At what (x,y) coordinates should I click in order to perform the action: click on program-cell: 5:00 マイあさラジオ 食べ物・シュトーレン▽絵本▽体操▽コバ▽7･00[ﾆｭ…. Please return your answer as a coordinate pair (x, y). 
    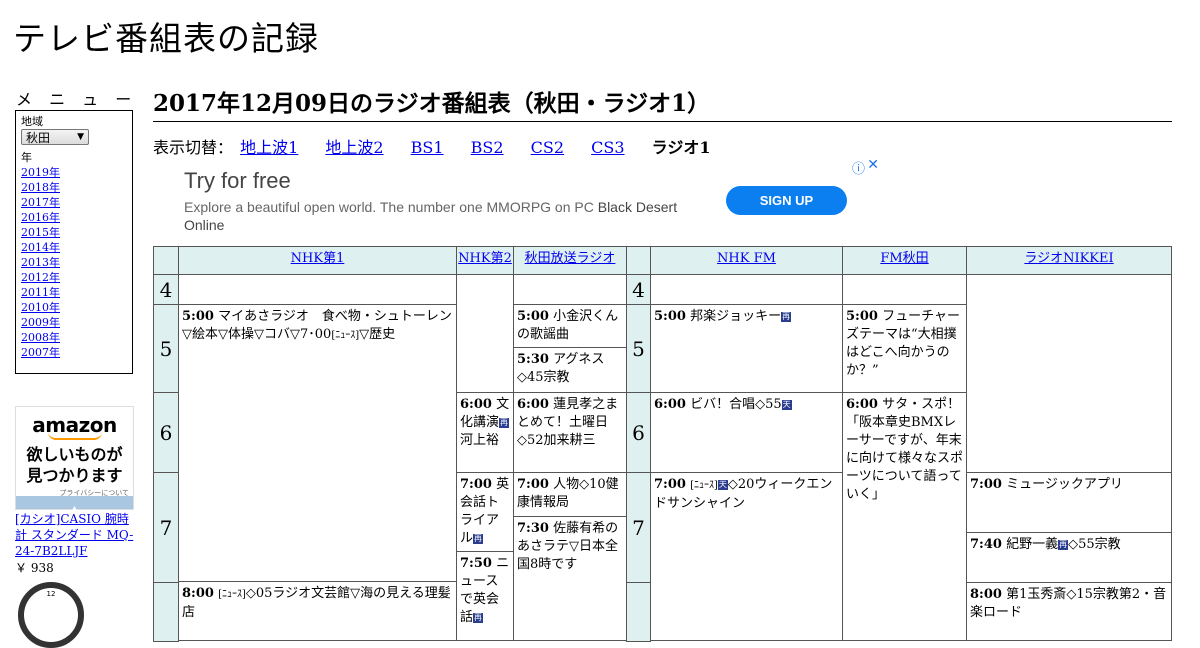
    Looking at the image, I should click on (317, 443).